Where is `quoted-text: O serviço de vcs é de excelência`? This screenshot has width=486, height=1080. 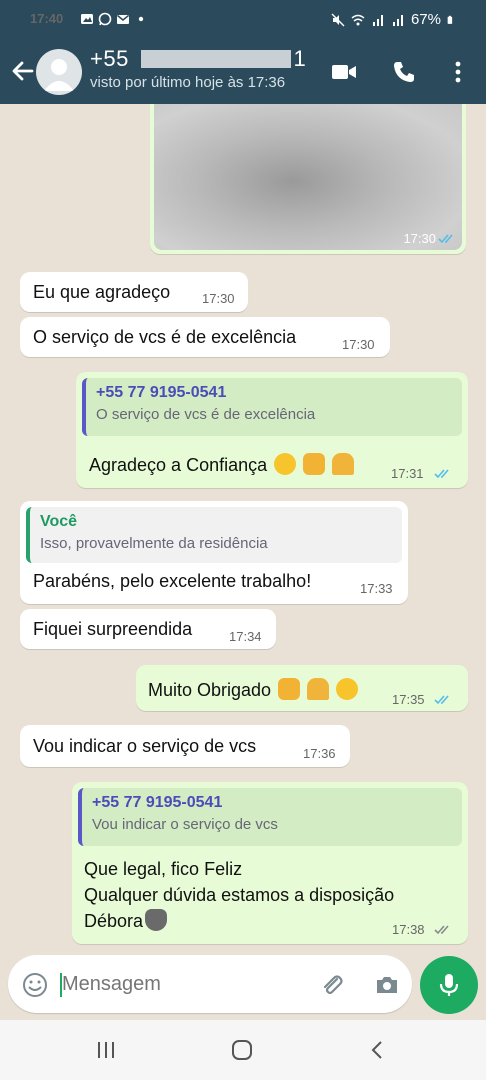 quoted-text: O serviço de vcs é de excelência is located at coordinates (206, 414).